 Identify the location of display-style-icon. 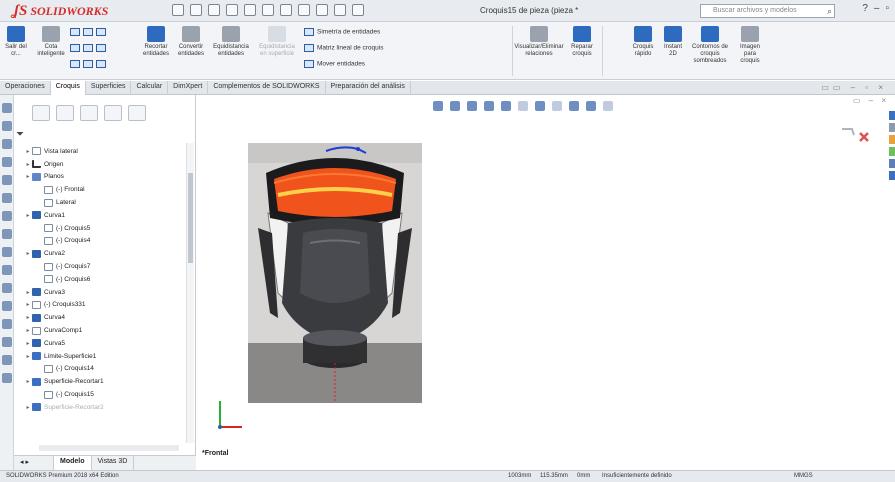
(540, 106).